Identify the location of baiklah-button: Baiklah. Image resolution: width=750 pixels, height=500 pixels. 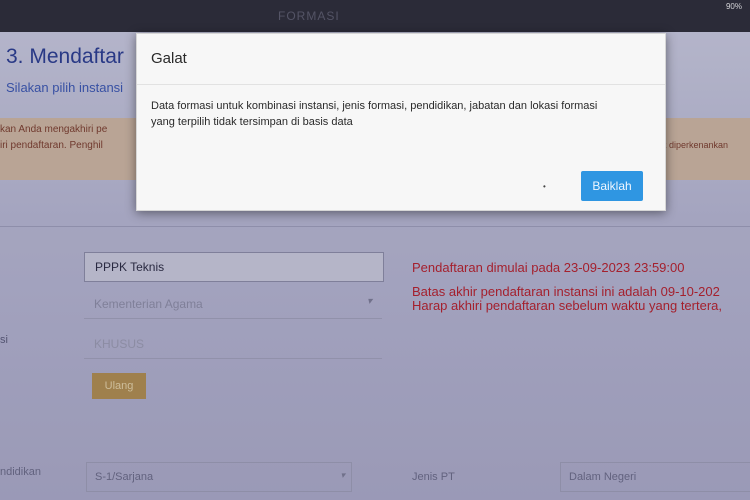
(612, 186).